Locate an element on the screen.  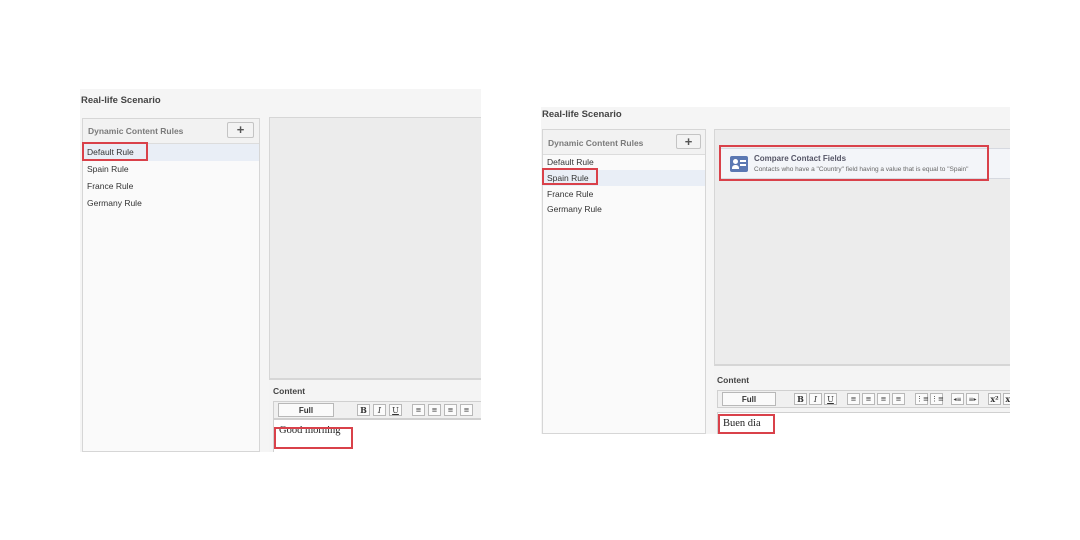
editor-text: Buen dia is located at coordinates (742, 423).